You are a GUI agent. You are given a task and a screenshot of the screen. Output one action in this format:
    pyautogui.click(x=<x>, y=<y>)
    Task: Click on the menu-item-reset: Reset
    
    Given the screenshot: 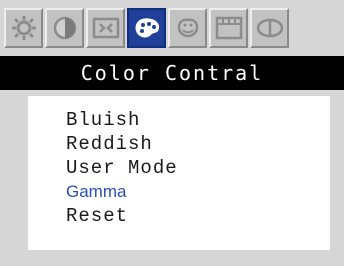 What is the action you would take?
    pyautogui.click(x=122, y=216)
    